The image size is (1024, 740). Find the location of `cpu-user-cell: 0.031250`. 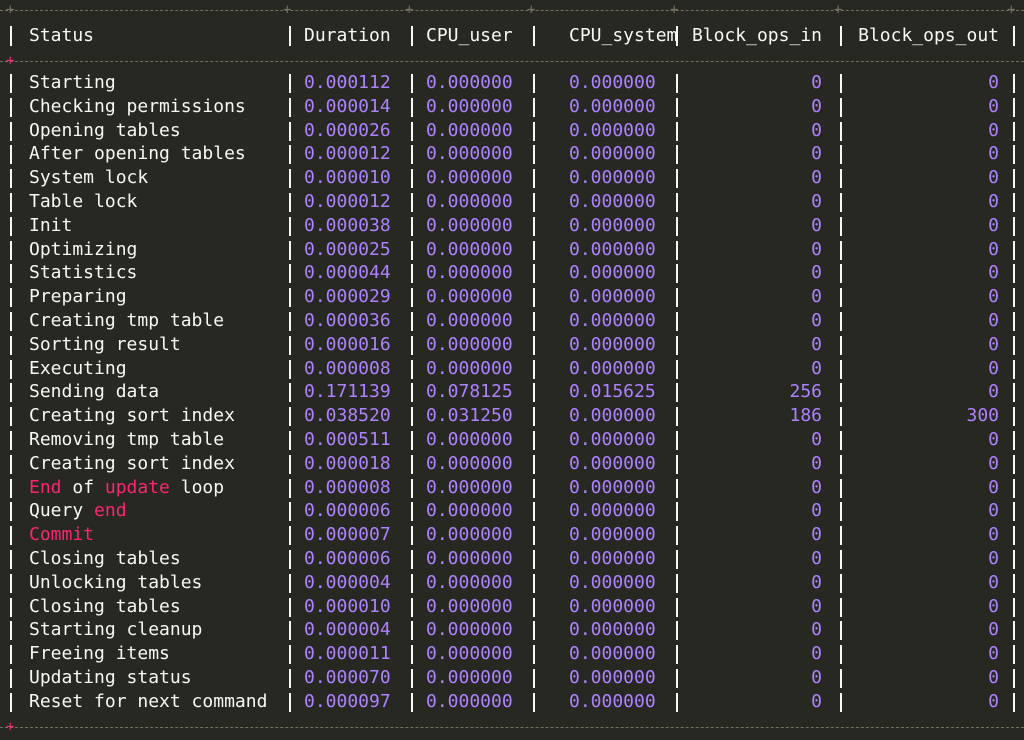

cpu-user-cell: 0.031250 is located at coordinates (469, 416).